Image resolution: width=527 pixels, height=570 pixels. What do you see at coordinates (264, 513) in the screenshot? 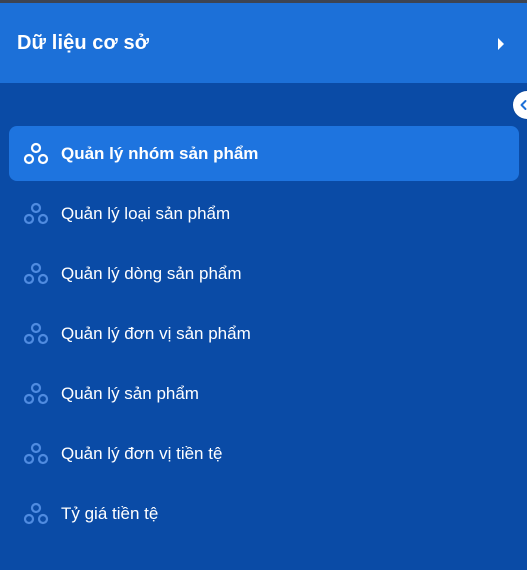
I see `sidebar-item-7: Tỷ giá tiền tệ` at bounding box center [264, 513].